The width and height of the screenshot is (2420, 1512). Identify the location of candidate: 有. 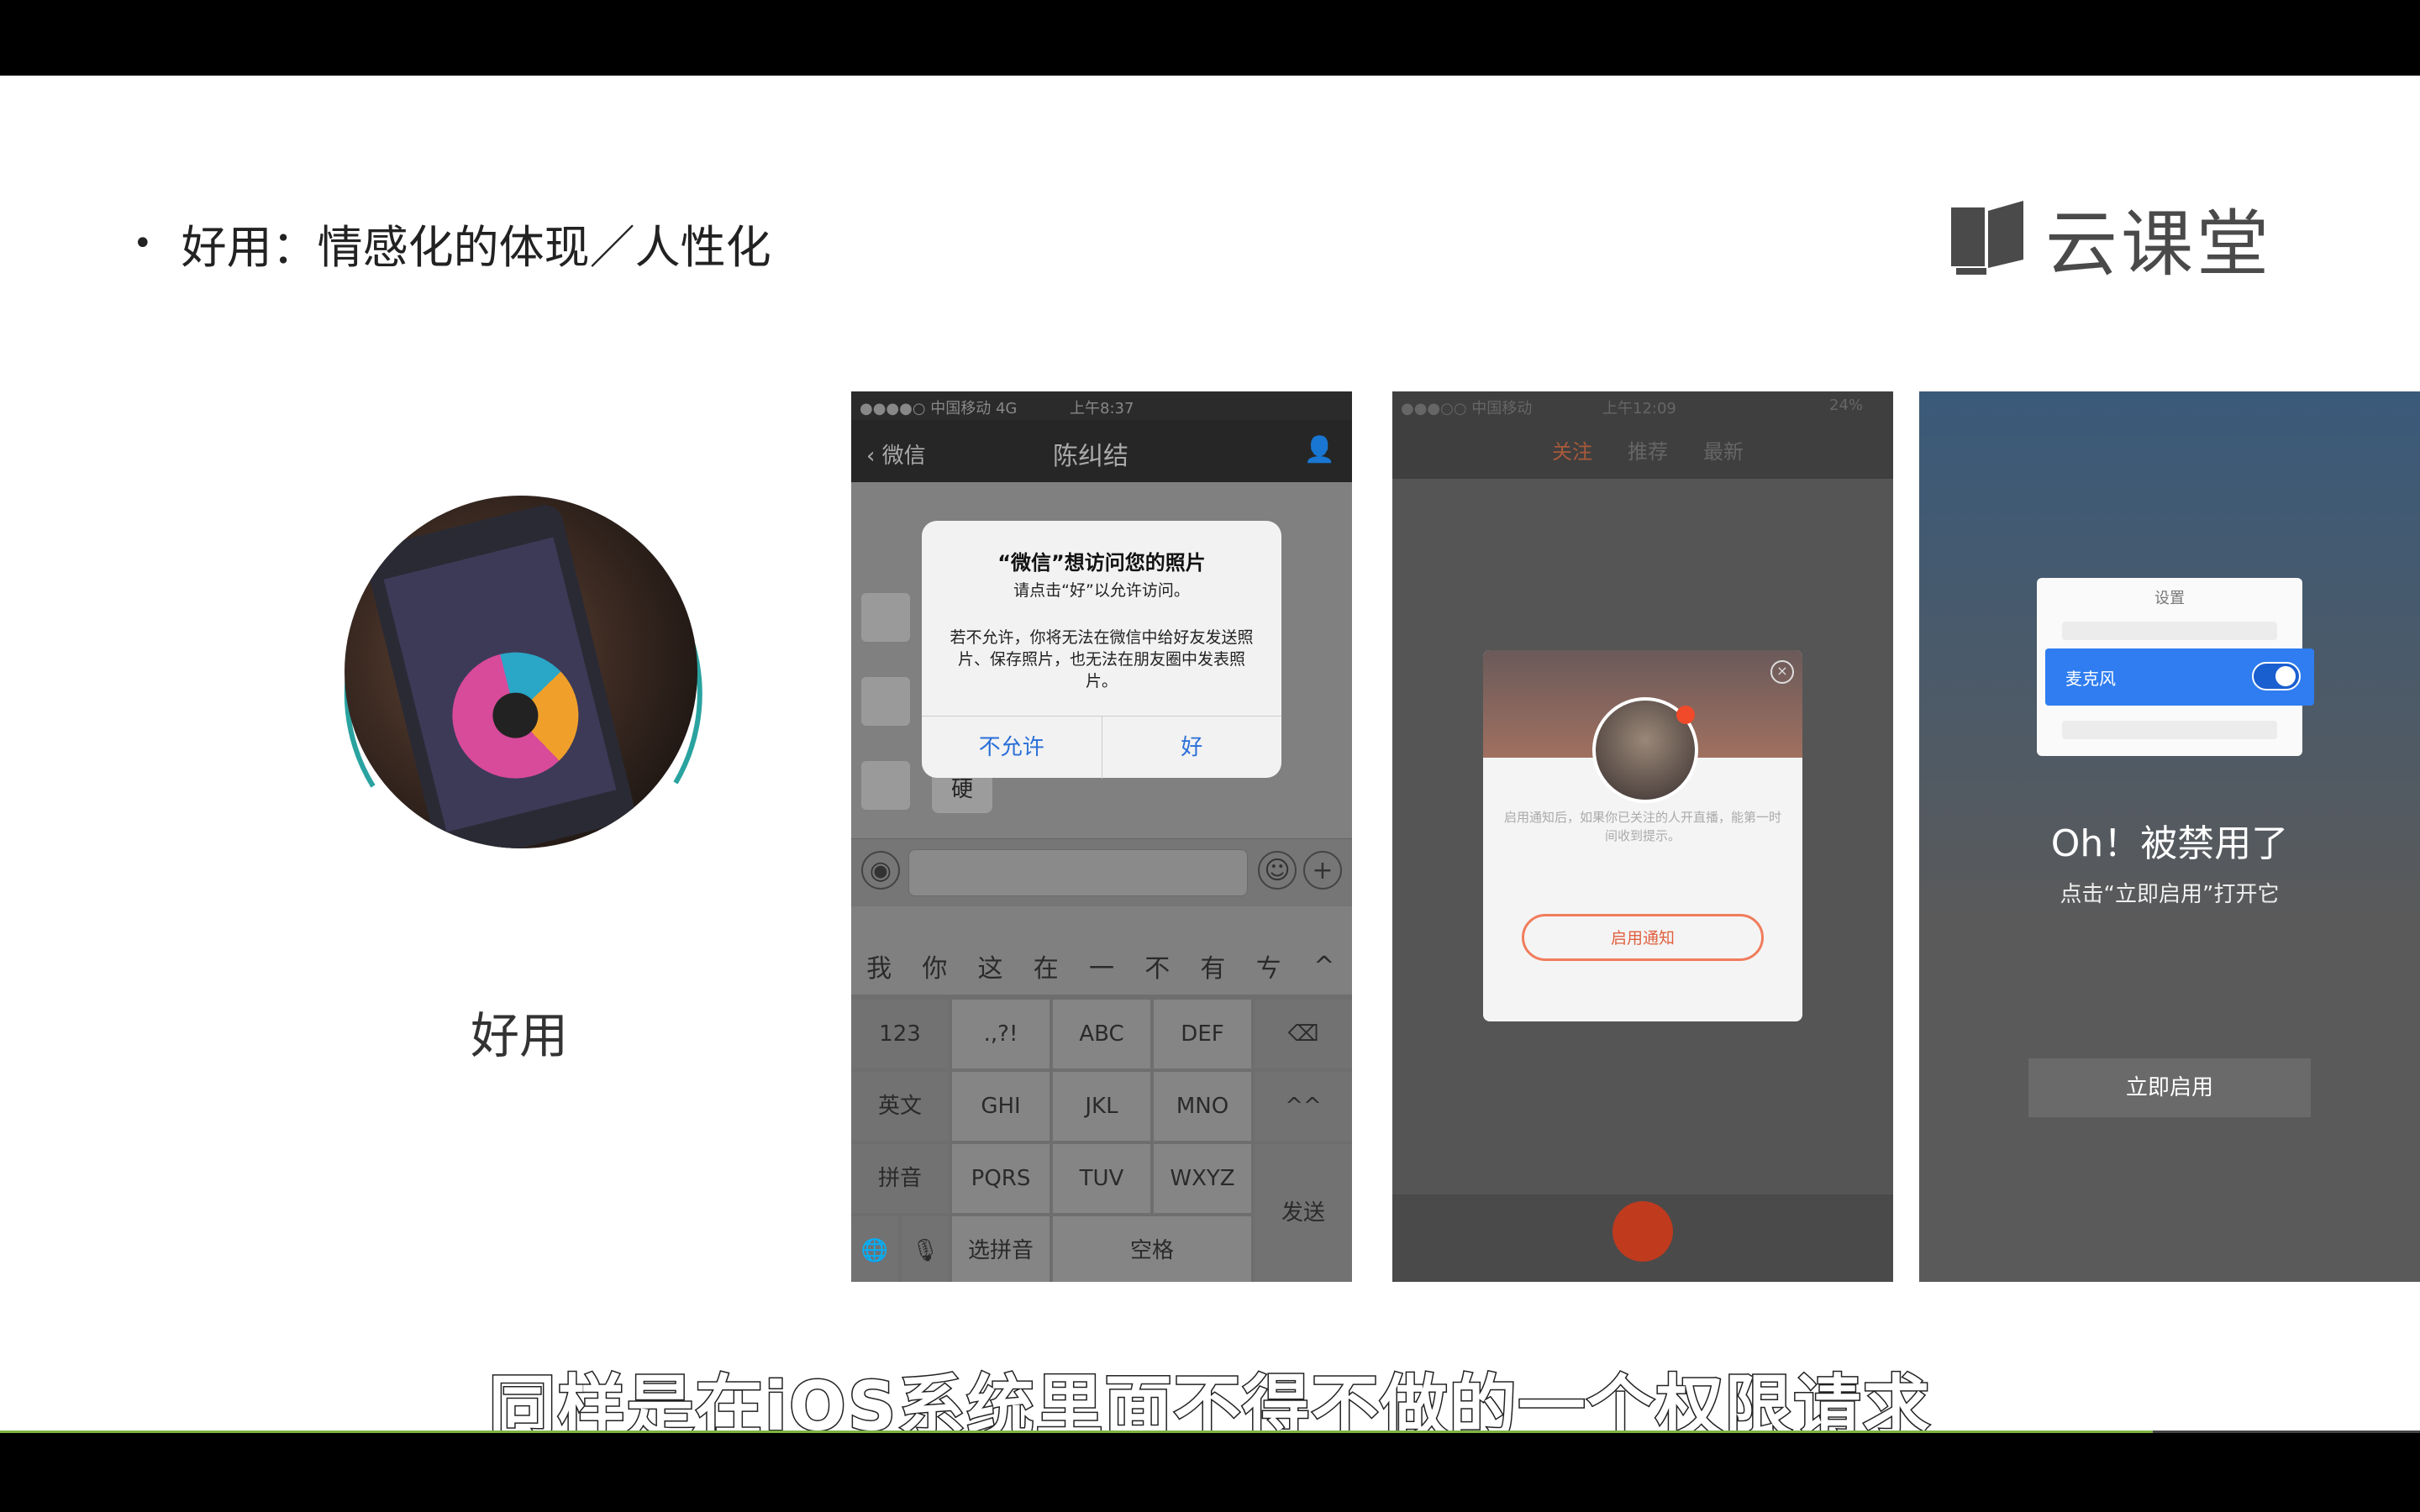
(1212, 966).